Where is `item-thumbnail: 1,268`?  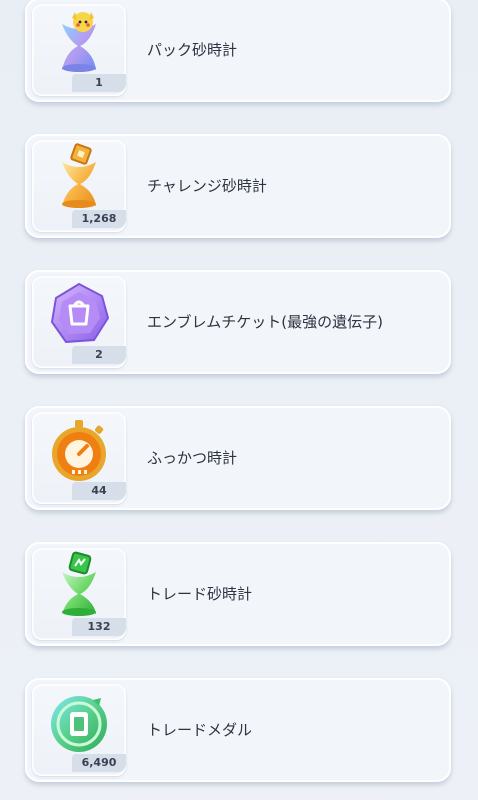
item-thumbnail: 1,268 is located at coordinates (79, 186).